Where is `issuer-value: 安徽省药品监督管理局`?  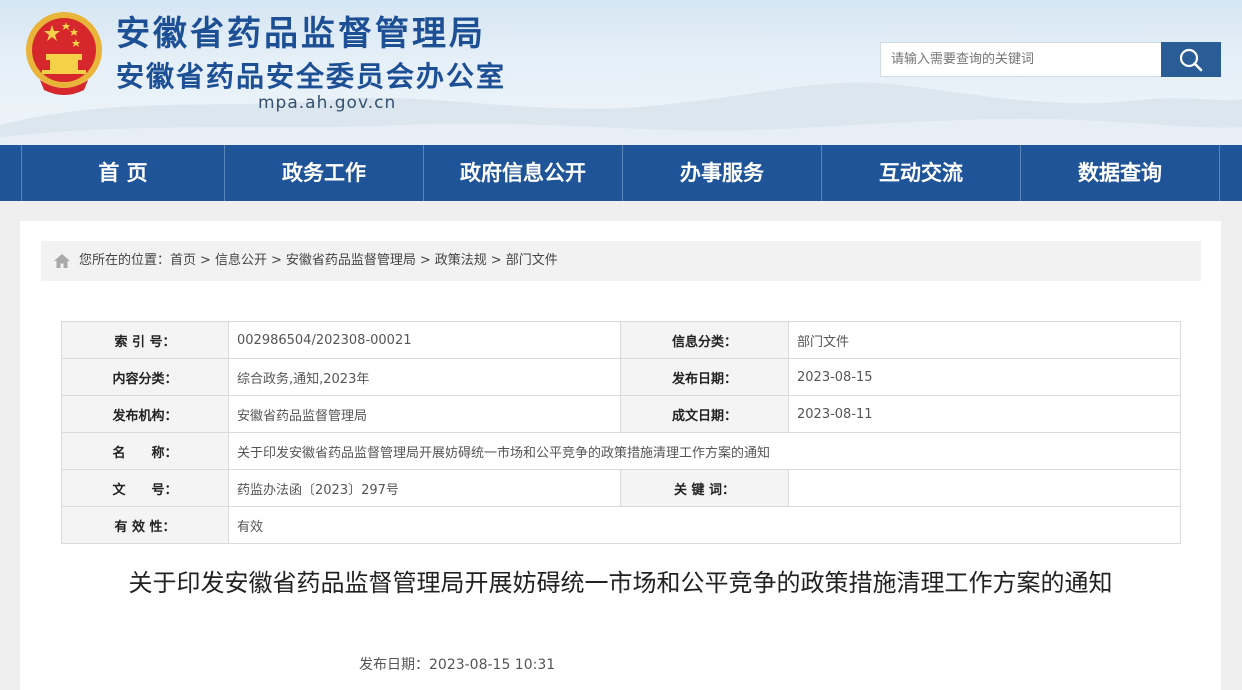 issuer-value: 安徽省药品监督管理局 is located at coordinates (424, 414).